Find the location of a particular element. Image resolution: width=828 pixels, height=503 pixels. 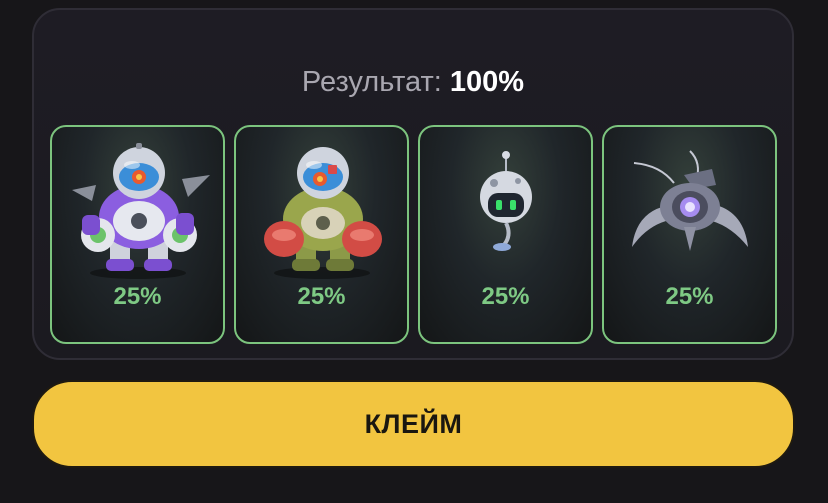

reward-card-purple-mech: 25% is located at coordinates (137, 234).